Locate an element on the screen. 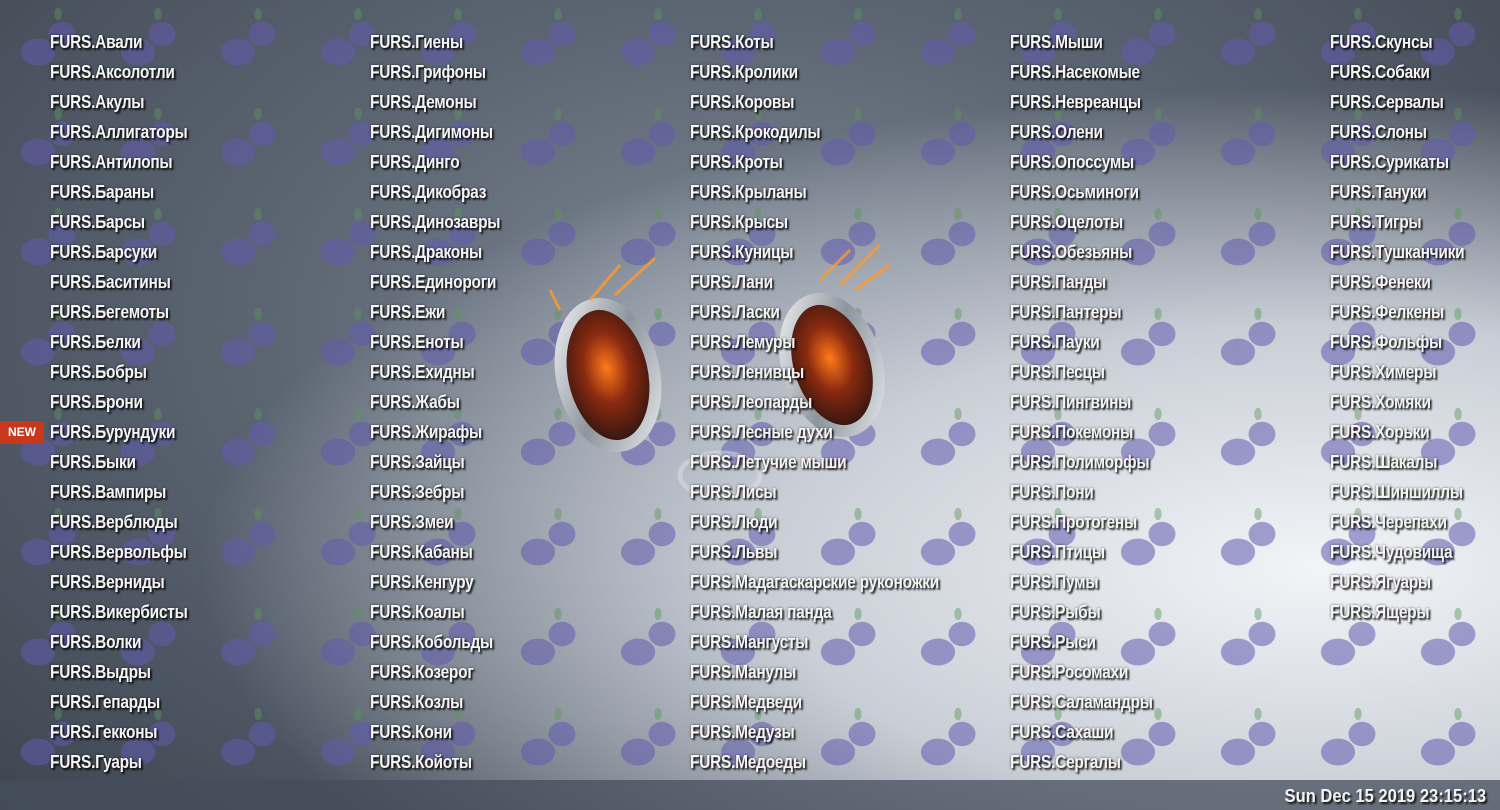 The image size is (1500, 810). desktop-shortcut: FURS.Кролики is located at coordinates (814, 75).